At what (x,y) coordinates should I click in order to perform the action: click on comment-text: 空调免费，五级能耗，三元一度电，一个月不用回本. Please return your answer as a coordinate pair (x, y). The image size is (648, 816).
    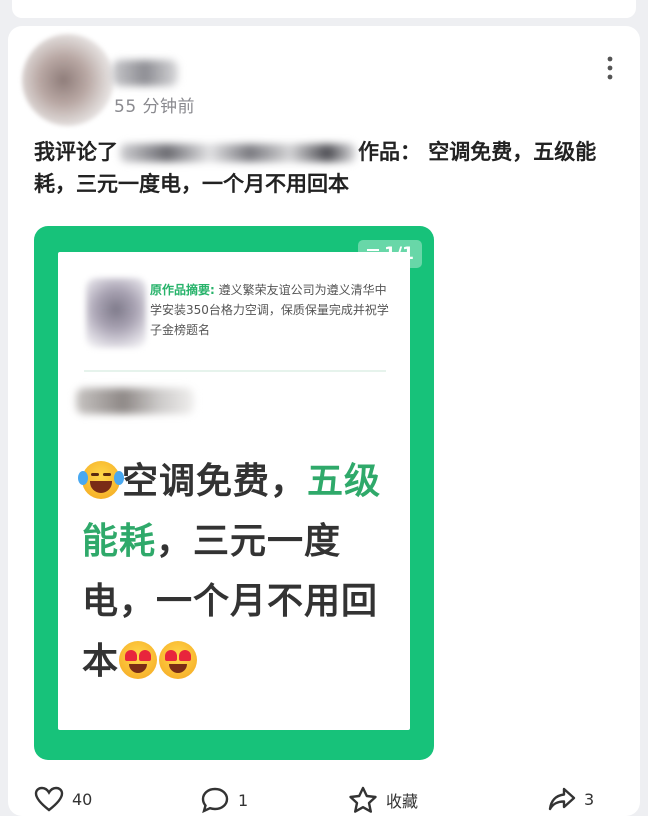
    Looking at the image, I should click on (235, 572).